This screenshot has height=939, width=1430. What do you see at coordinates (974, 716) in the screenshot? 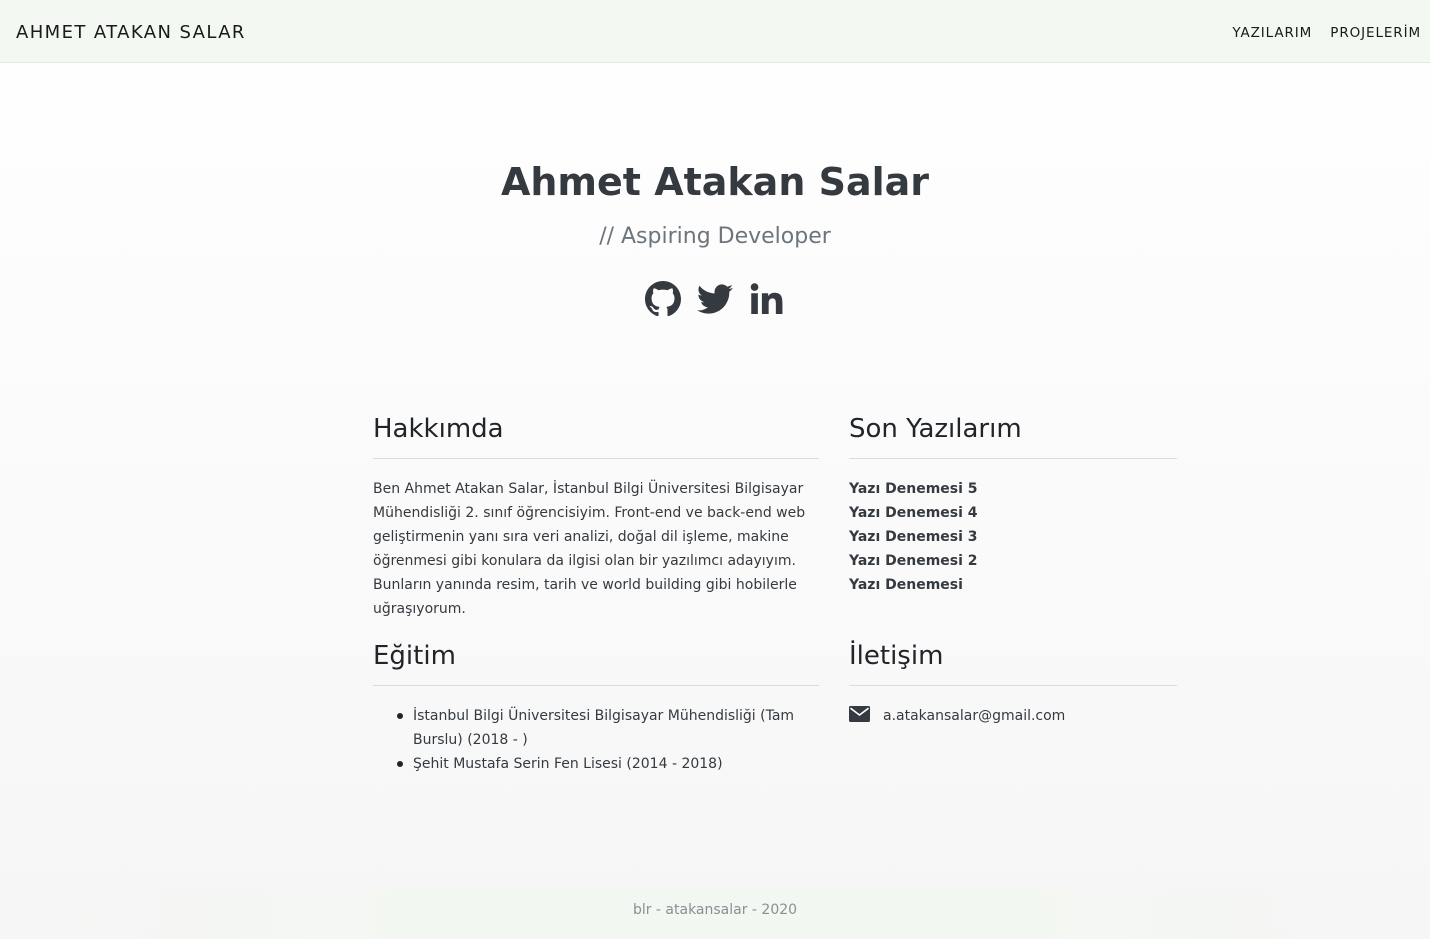
I see `email-link: a.atakansalar@gmail.com` at bounding box center [974, 716].